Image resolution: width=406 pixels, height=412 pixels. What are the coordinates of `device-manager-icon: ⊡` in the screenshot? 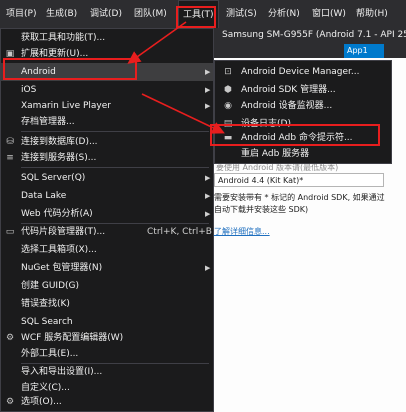 It's located at (228, 72).